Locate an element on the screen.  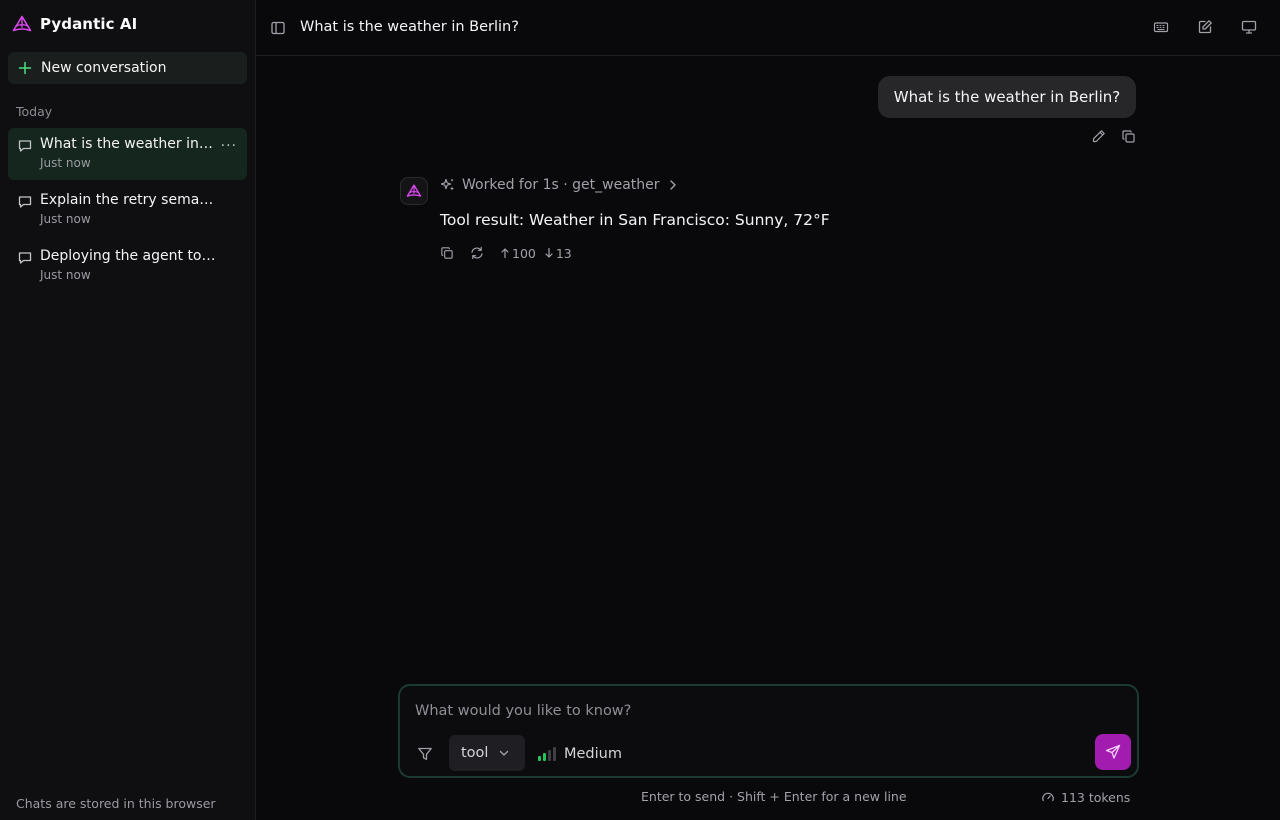
storage-note: Chats are stored in this browser is located at coordinates (116, 803).